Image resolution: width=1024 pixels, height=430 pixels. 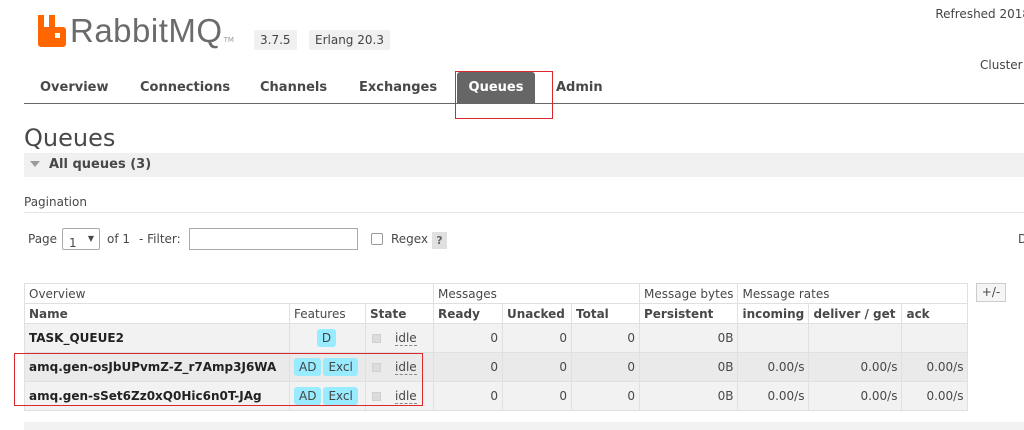 I want to click on tab-admin: Admin, so click(x=579, y=87).